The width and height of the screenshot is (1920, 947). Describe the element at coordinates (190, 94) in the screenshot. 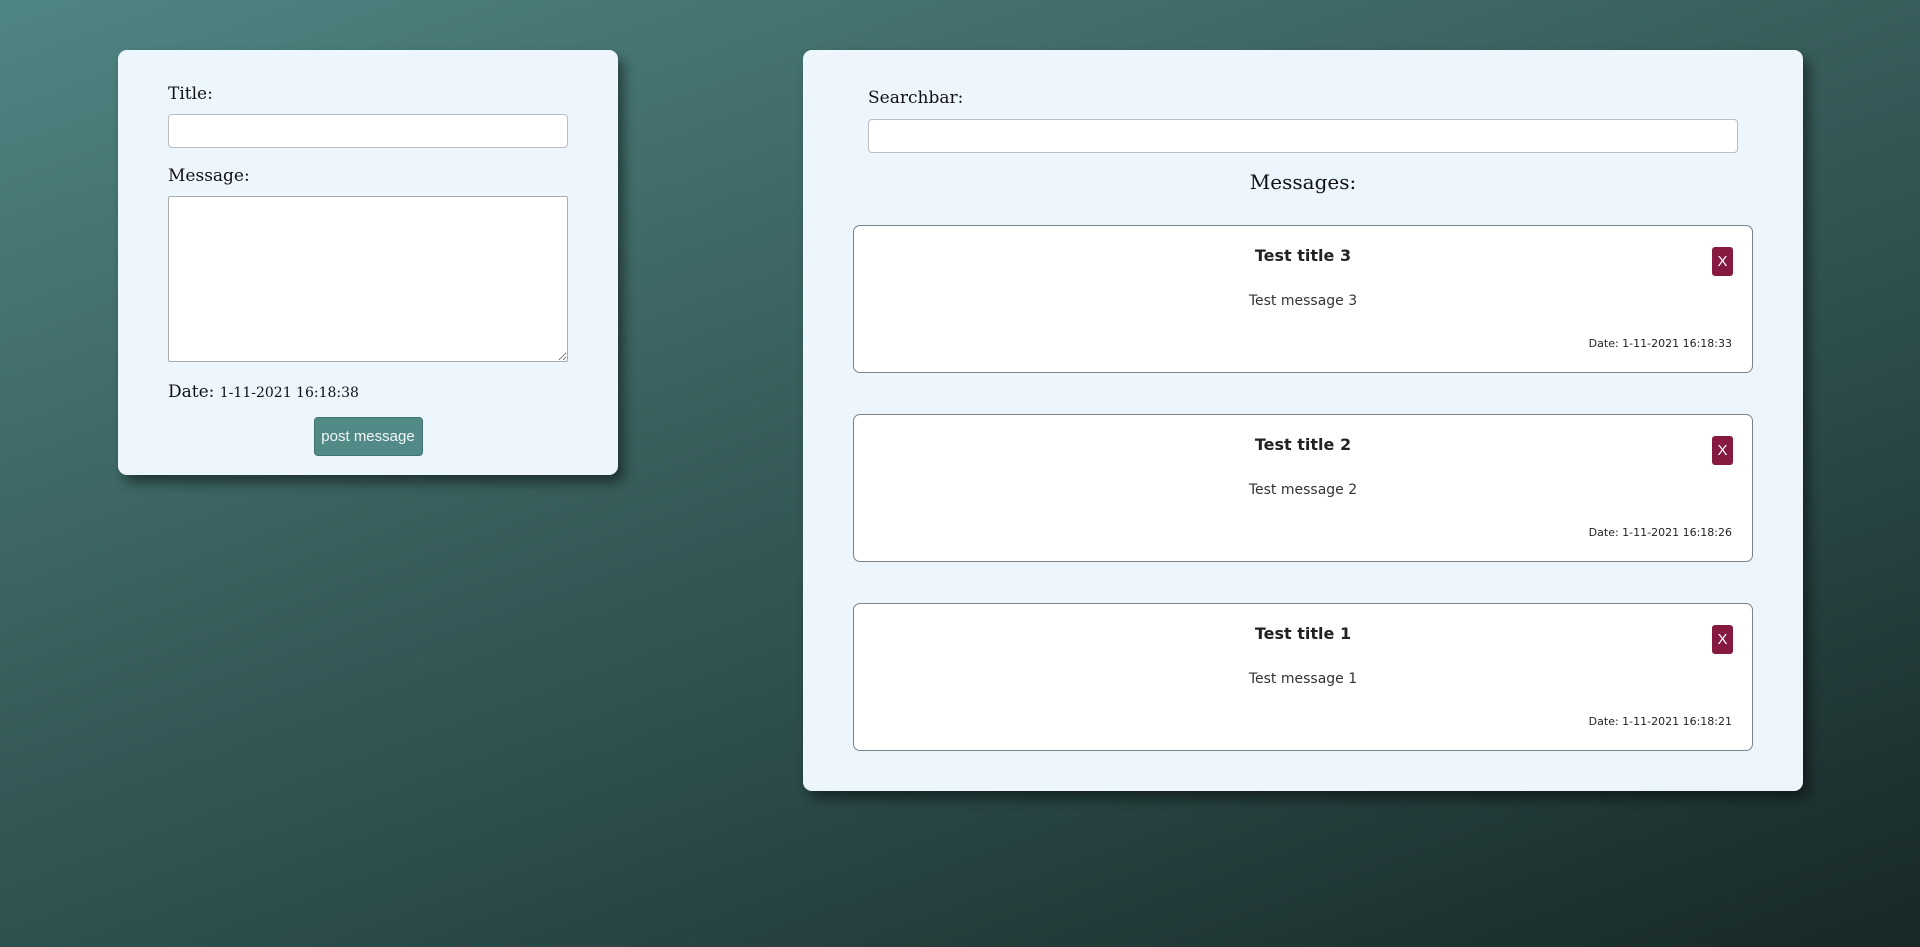

I see `title-label: Title:` at that location.